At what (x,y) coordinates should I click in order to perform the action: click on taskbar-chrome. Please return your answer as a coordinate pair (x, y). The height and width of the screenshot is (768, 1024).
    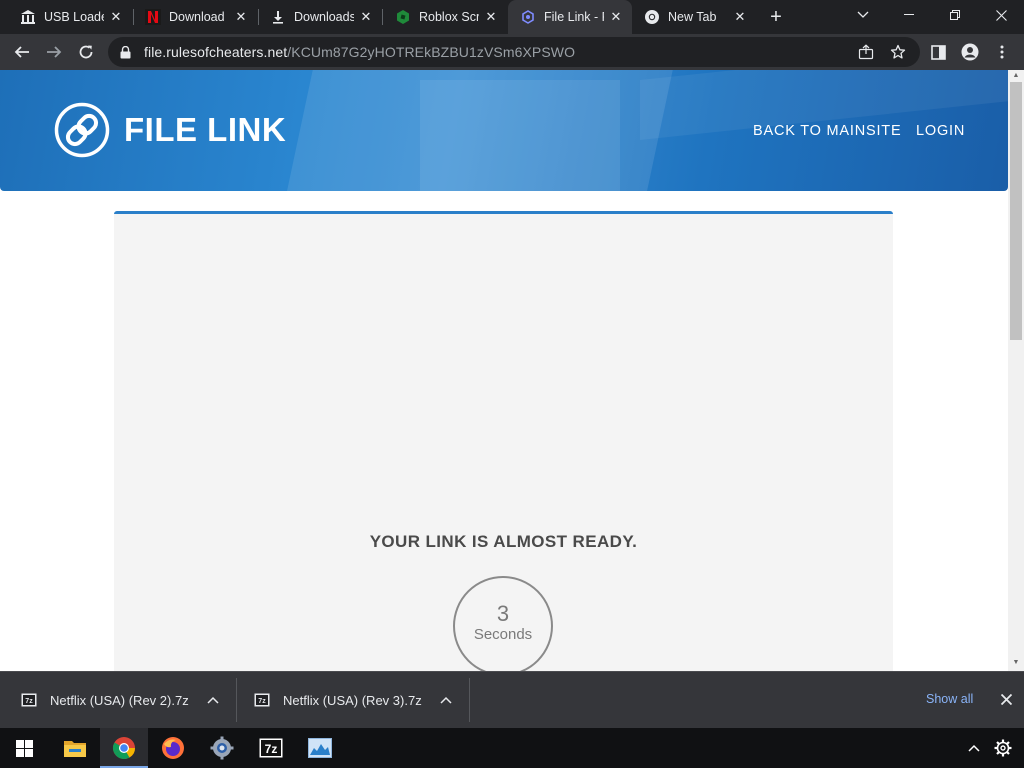
    Looking at the image, I should click on (124, 748).